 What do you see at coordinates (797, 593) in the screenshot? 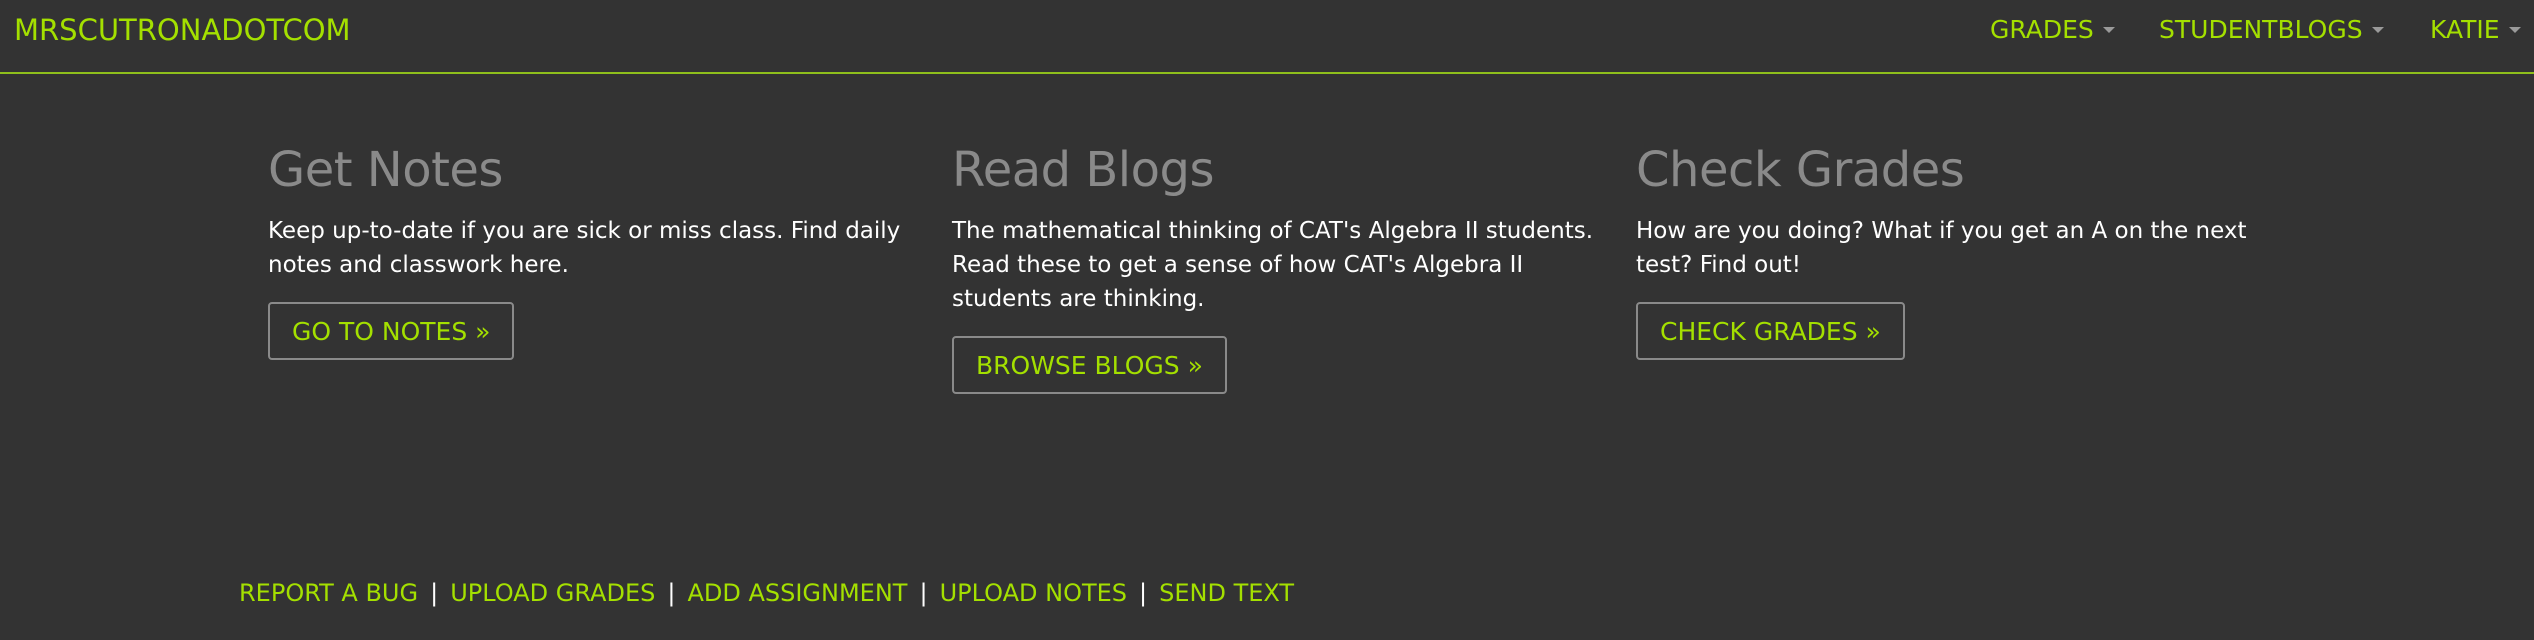
I see `add-assignment-link: ADD ASSIGNMENT` at bounding box center [797, 593].